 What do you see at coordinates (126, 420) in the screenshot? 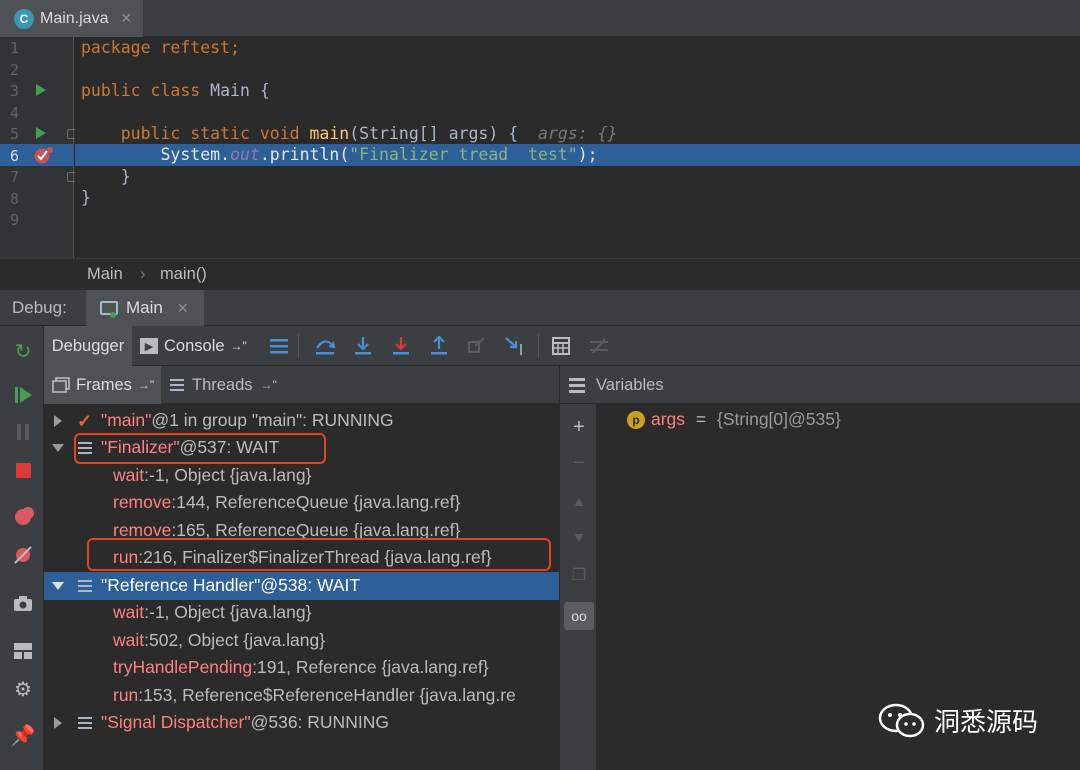
I see `thread-name: "main"` at bounding box center [126, 420].